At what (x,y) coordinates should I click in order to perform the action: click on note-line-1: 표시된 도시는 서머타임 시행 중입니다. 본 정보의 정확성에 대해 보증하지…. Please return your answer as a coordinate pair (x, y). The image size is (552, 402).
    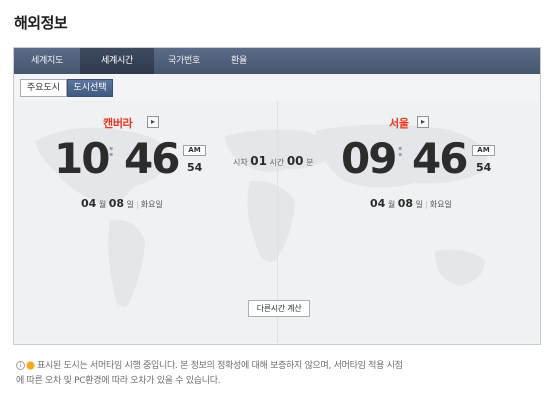
    Looking at the image, I should click on (220, 366).